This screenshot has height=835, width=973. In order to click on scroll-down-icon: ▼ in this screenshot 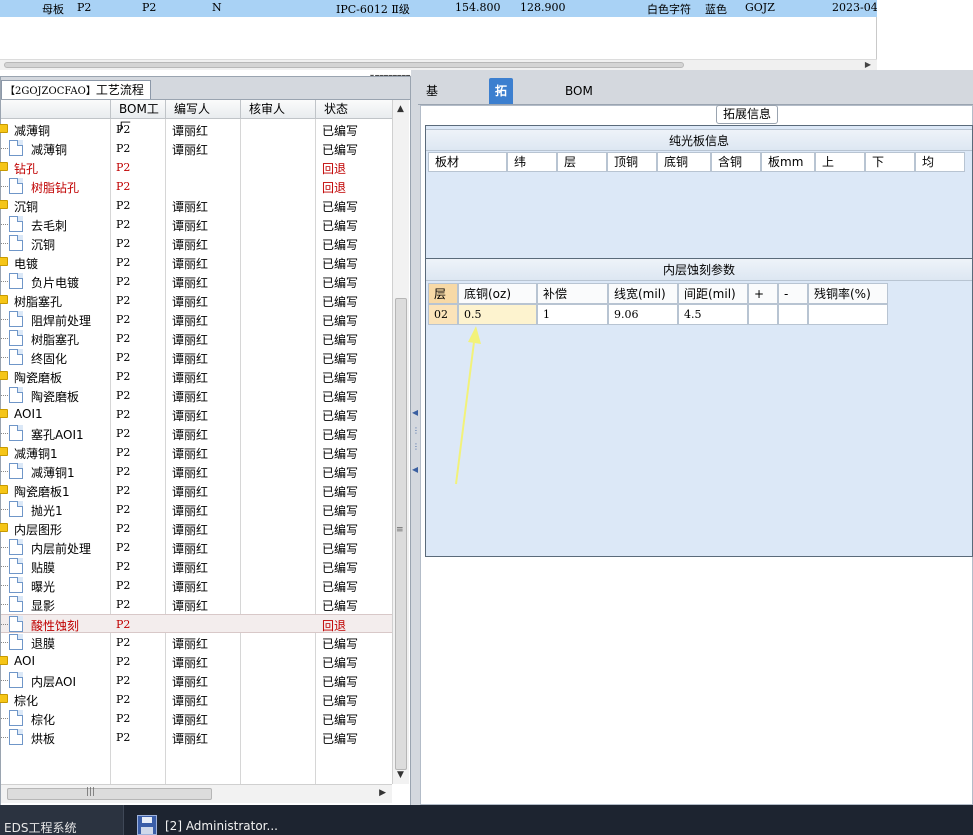, I will do `click(400, 775)`.